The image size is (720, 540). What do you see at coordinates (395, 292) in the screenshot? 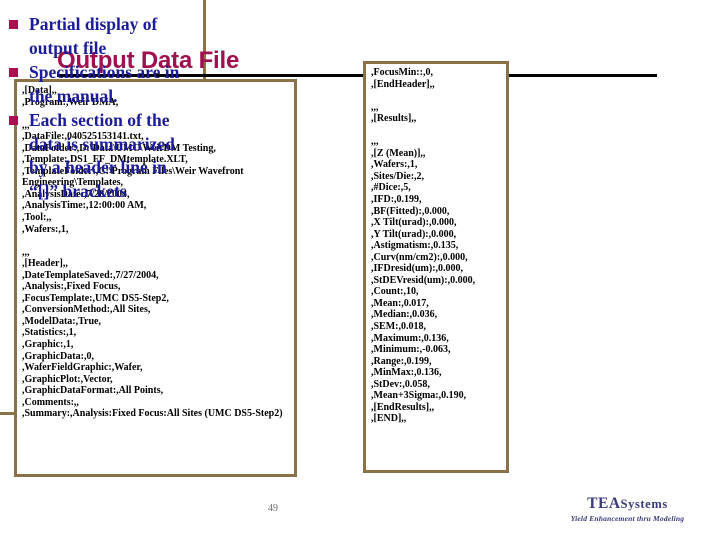
I see `code-line: ,Count:,10,` at bounding box center [395, 292].